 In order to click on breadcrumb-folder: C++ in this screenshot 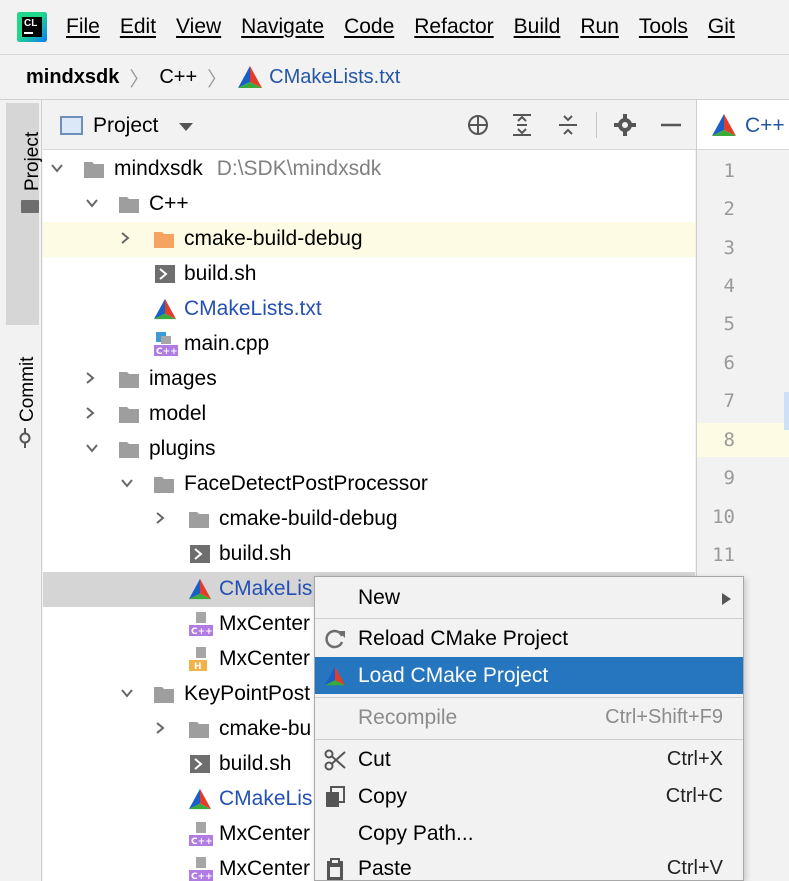, I will do `click(178, 77)`.